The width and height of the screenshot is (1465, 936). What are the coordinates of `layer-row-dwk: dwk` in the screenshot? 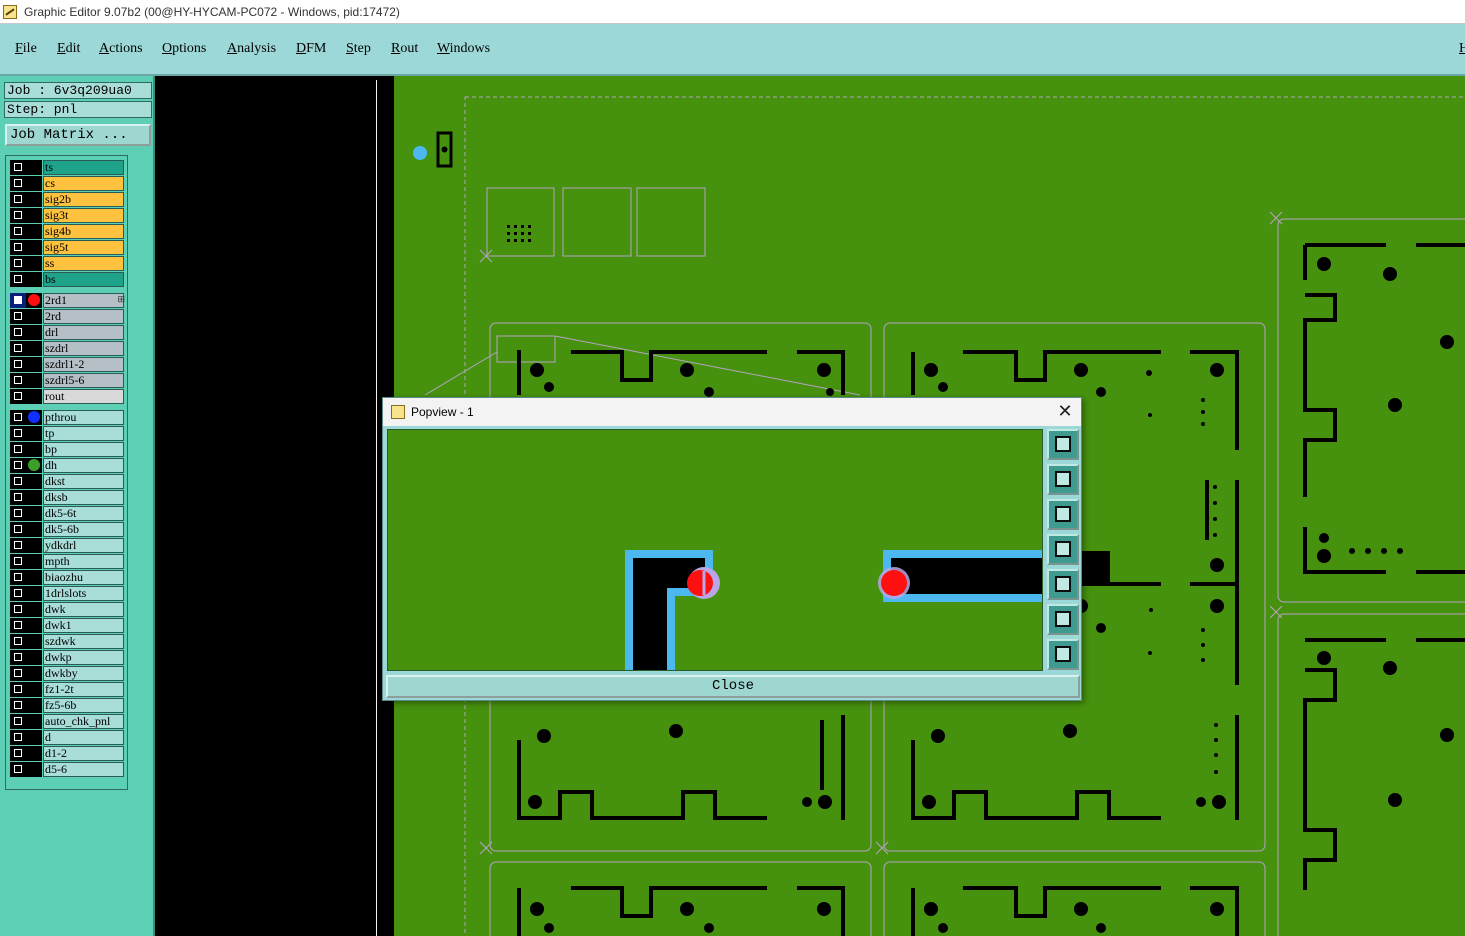 It's located at (67, 609).